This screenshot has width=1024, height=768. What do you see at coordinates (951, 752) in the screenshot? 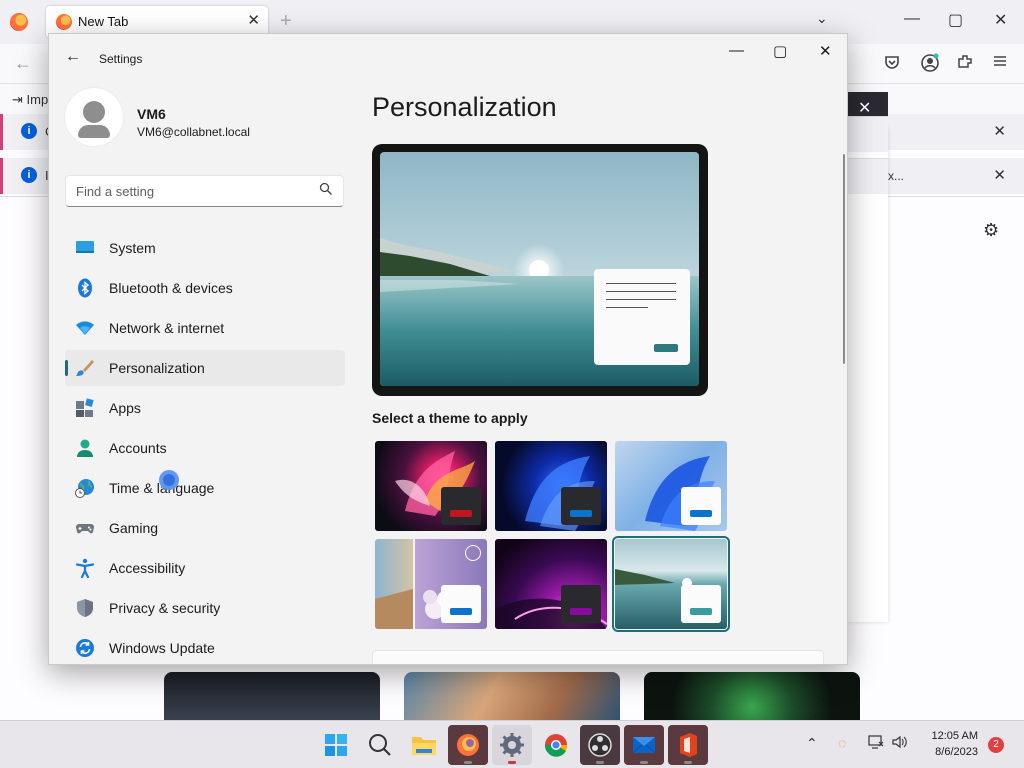
I see `clock-date: 8/6/2023` at bounding box center [951, 752].